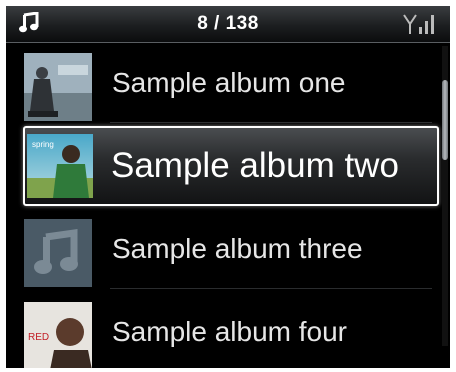 Image resolution: width=456 pixels, height=372 pixels. Describe the element at coordinates (255, 165) in the screenshot. I see `album-title: Sample album two` at that location.